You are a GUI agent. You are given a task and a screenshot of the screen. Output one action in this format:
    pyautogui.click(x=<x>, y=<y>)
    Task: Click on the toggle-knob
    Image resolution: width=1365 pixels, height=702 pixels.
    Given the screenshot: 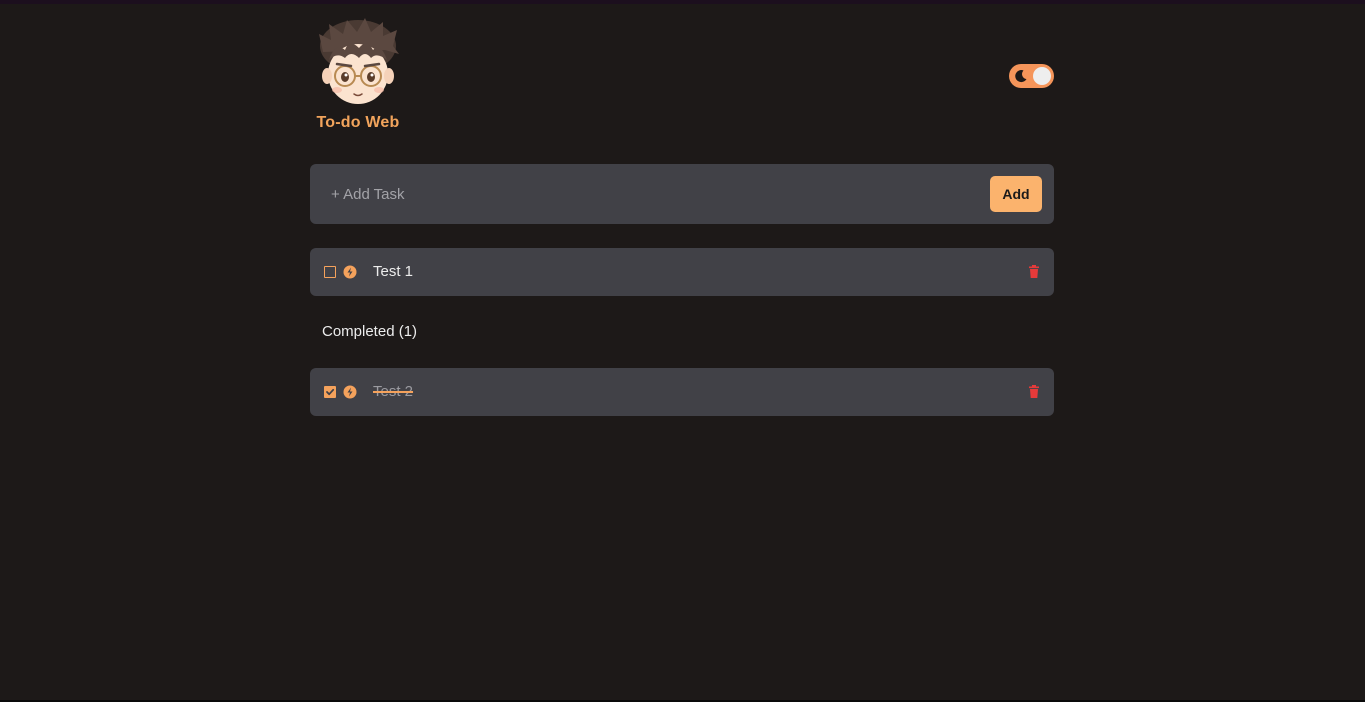 What is the action you would take?
    pyautogui.click(x=1042, y=76)
    